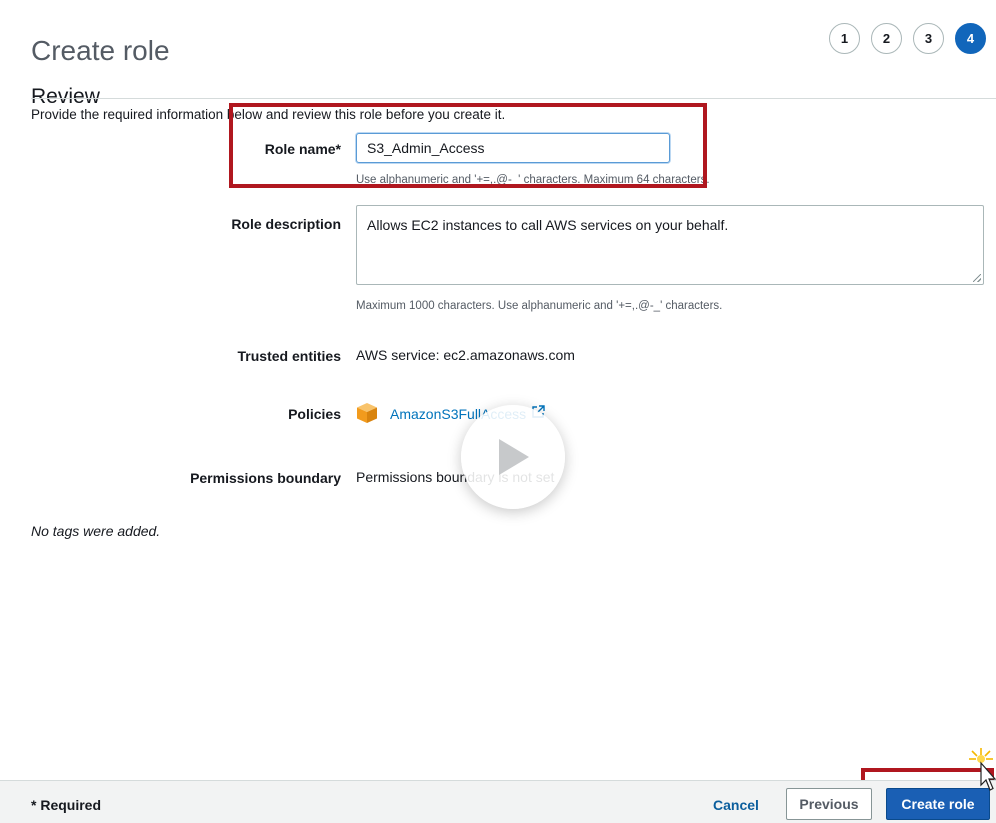  What do you see at coordinates (736, 805) in the screenshot?
I see `cancel-button: Cancel` at bounding box center [736, 805].